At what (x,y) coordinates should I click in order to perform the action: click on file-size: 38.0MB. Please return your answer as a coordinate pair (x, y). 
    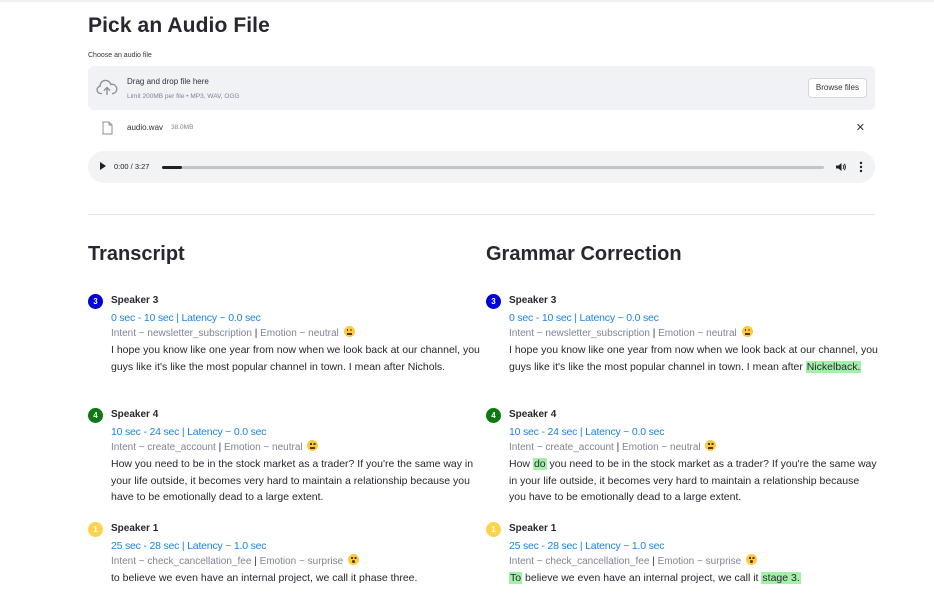
    Looking at the image, I should click on (182, 127).